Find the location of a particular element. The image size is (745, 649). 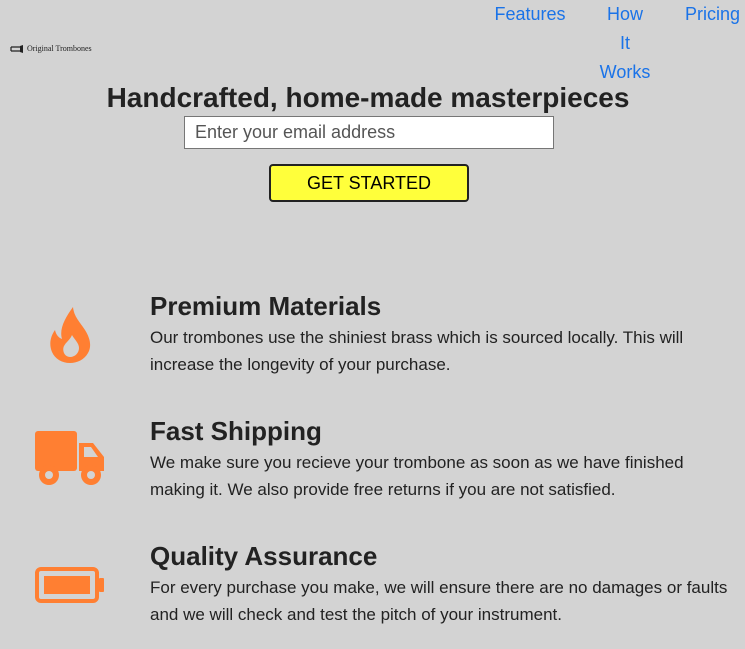

nav-link-how-it-works-line: It is located at coordinates (624, 43).